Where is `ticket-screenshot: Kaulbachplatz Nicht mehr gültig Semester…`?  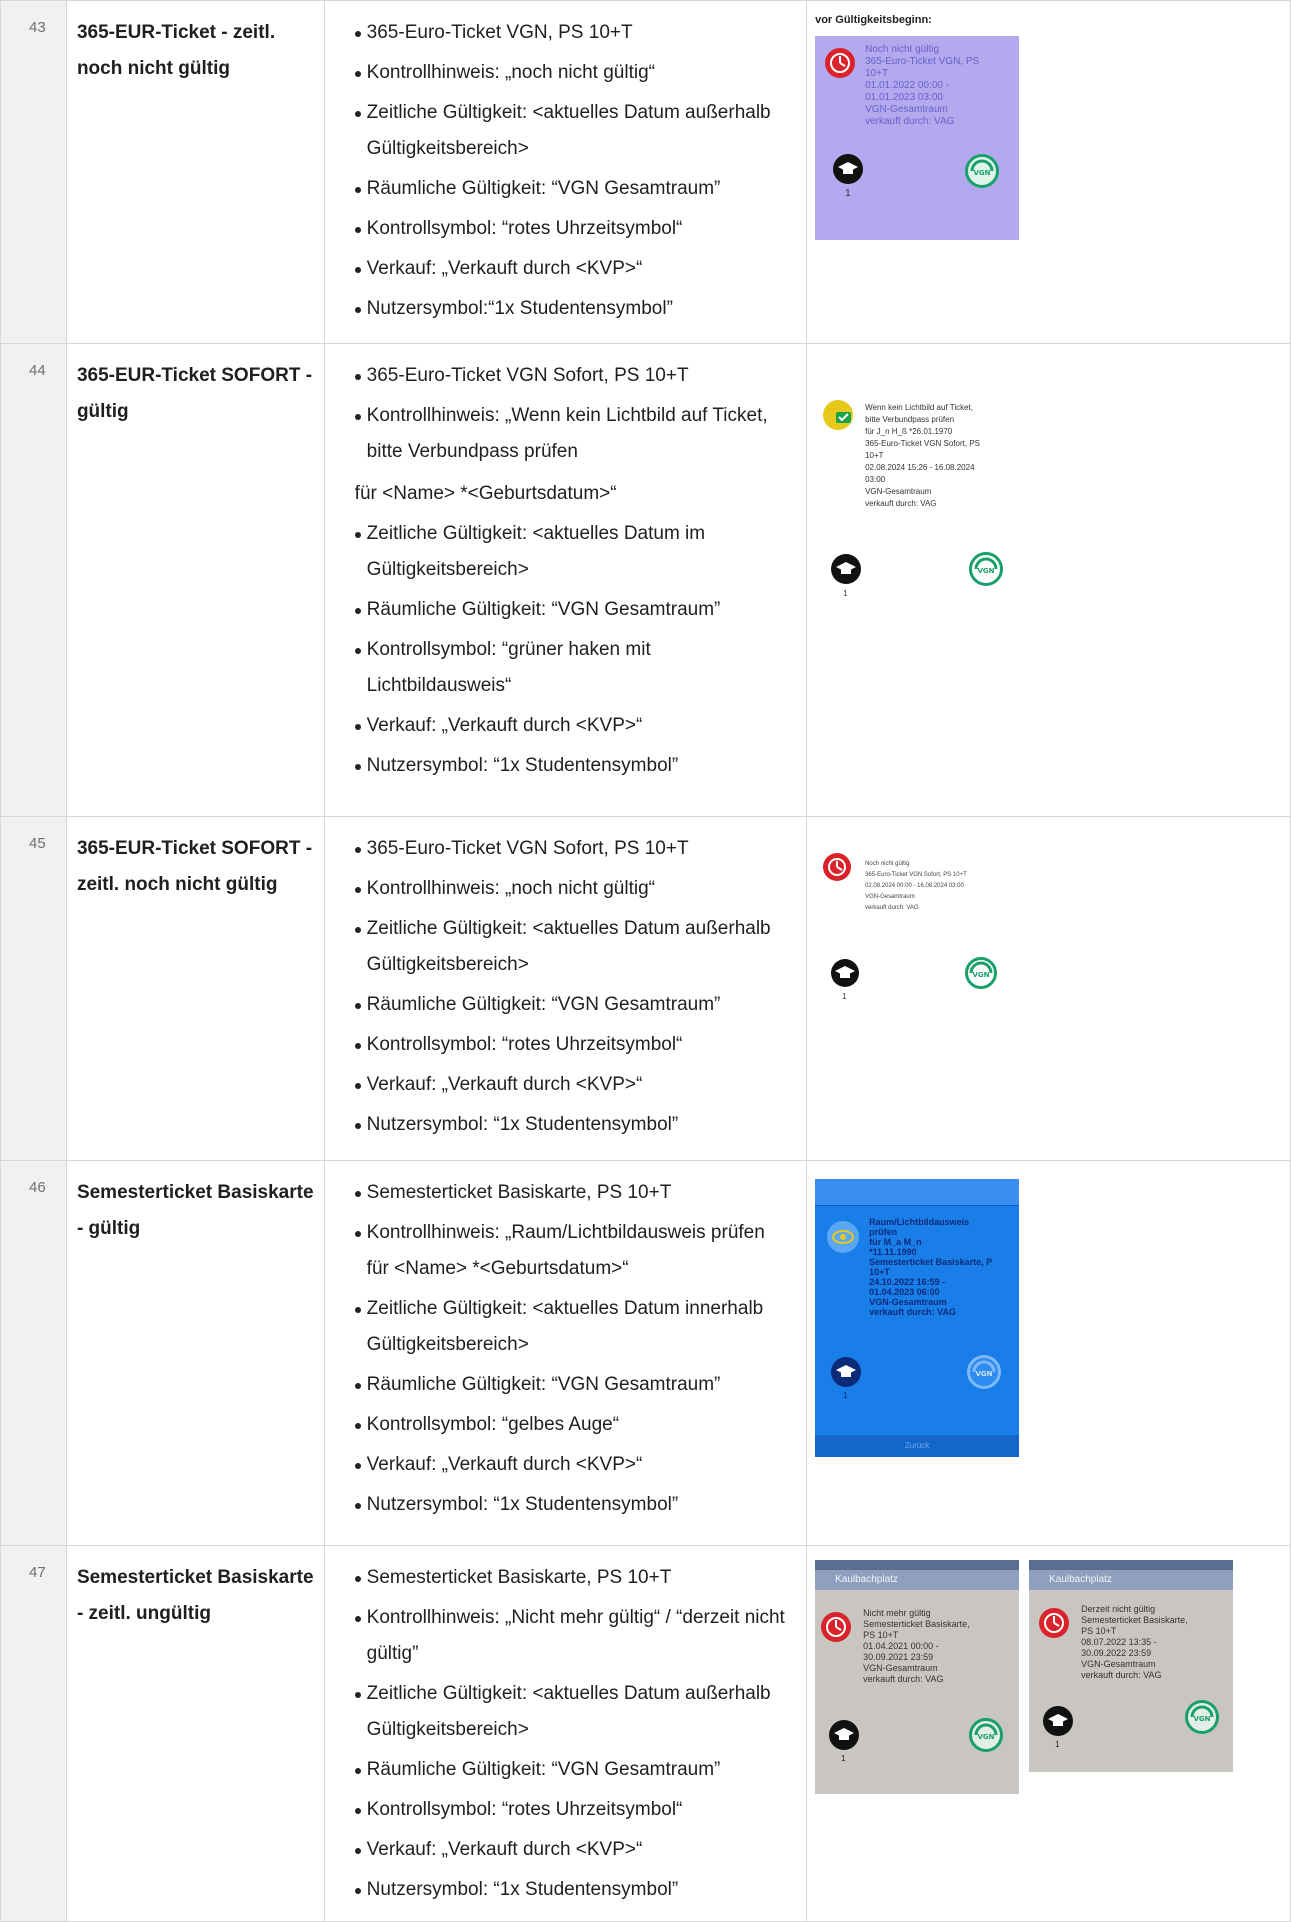 ticket-screenshot: Kaulbachplatz Nicht mehr gültig Semester… is located at coordinates (917, 1677).